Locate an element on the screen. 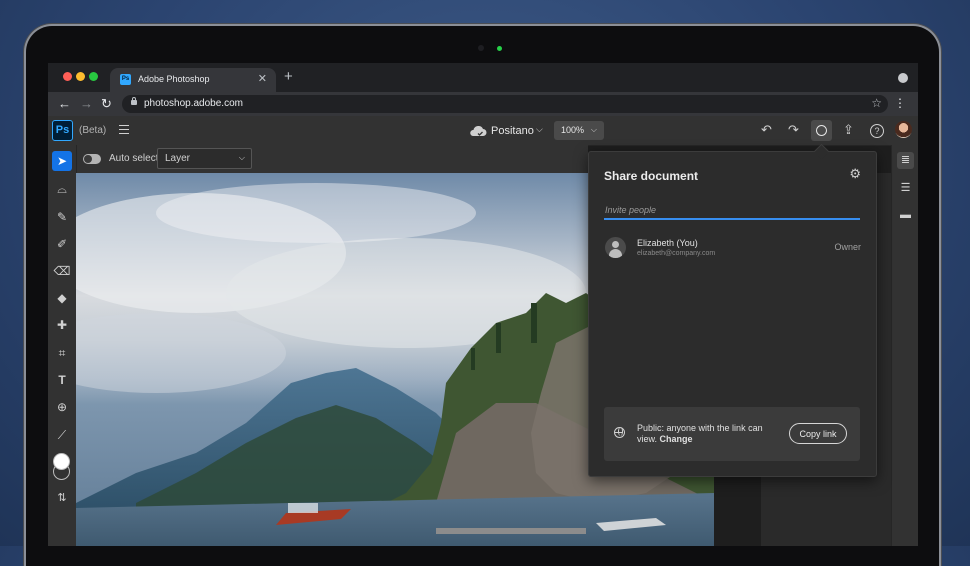 The height and width of the screenshot is (566, 970). collaborator-name: Elizabeth (You) is located at coordinates (667, 243).